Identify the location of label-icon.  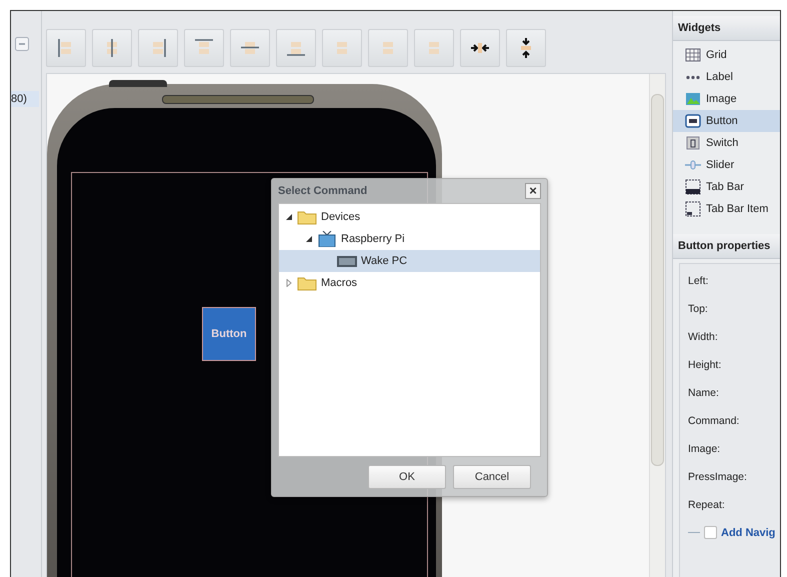
(693, 77).